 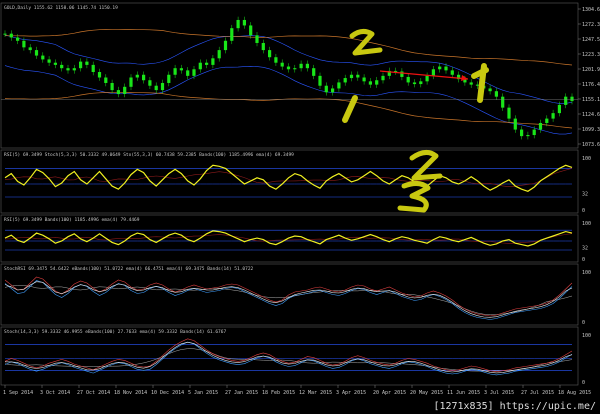 I want to click on x-tick-label-11: 20 May 2015, so click(x=426, y=393).